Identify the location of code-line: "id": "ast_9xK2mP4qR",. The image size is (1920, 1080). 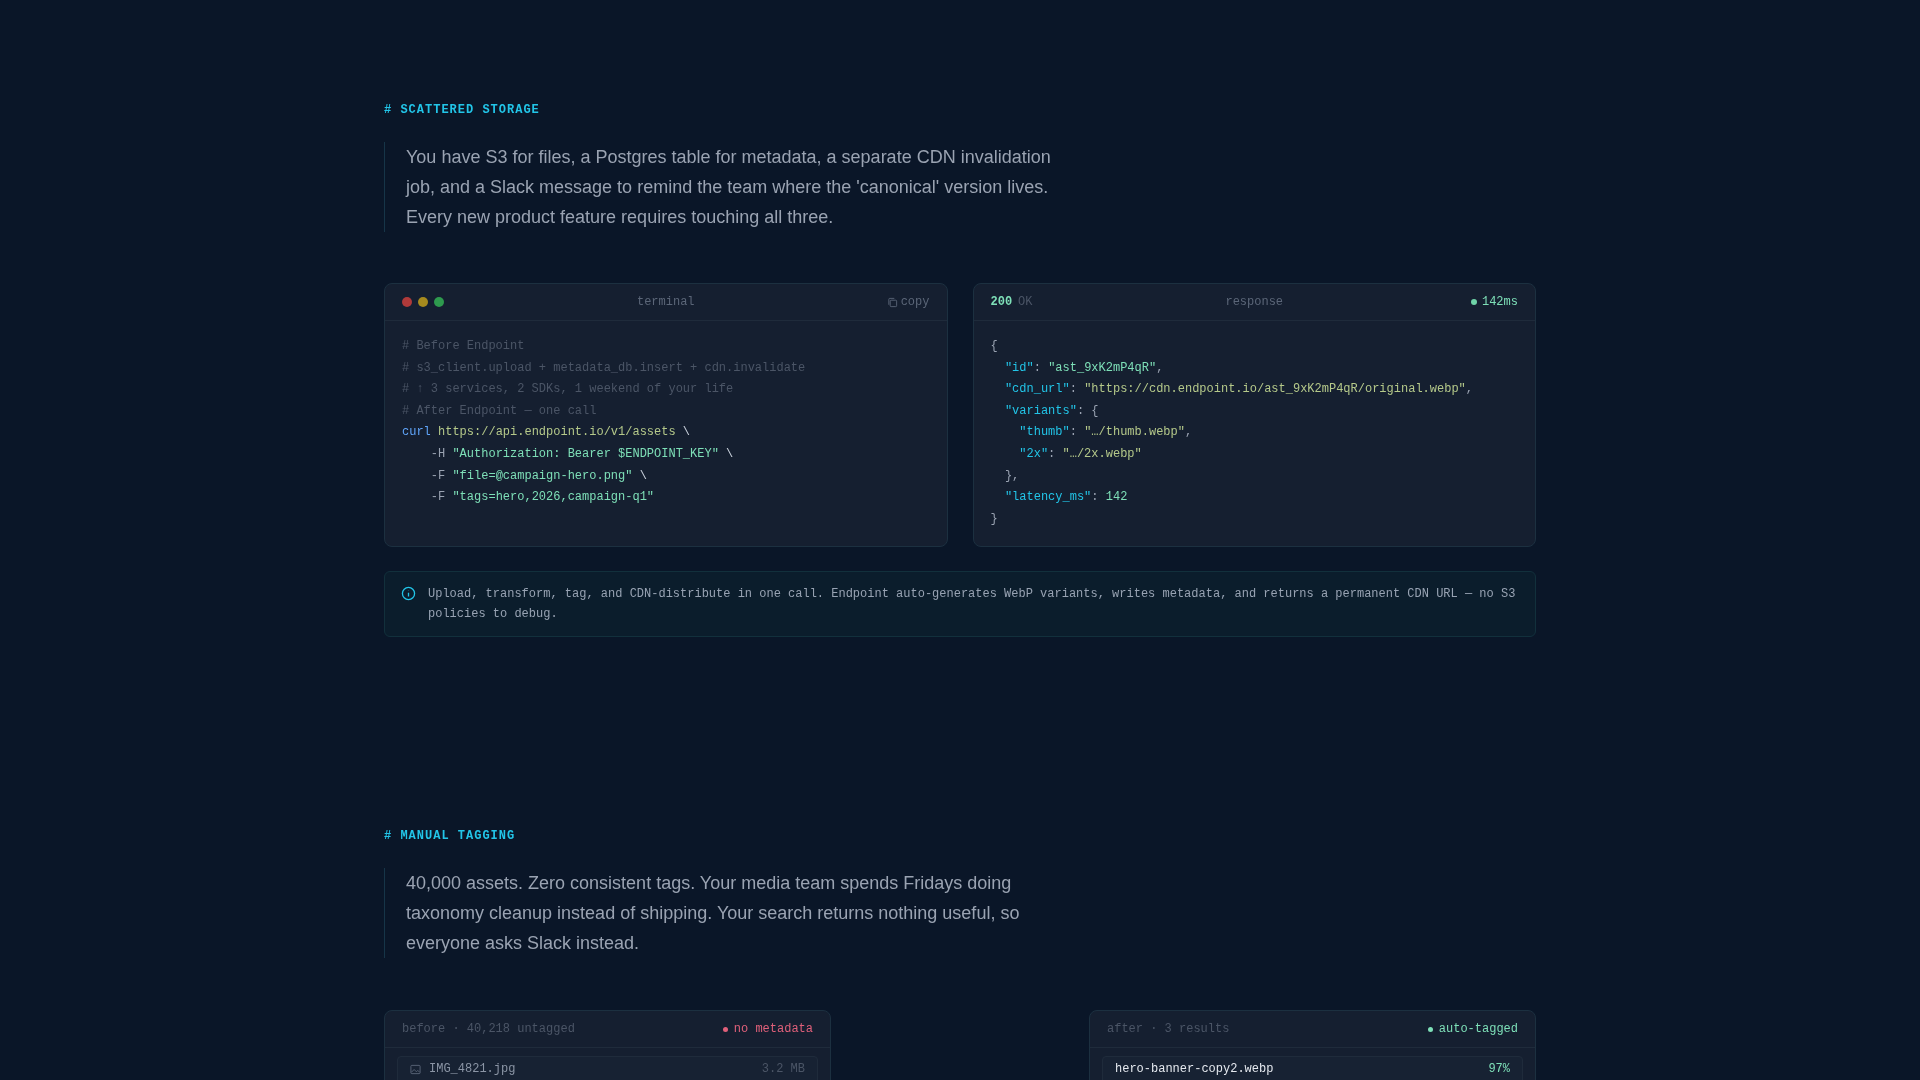
(1083, 368).